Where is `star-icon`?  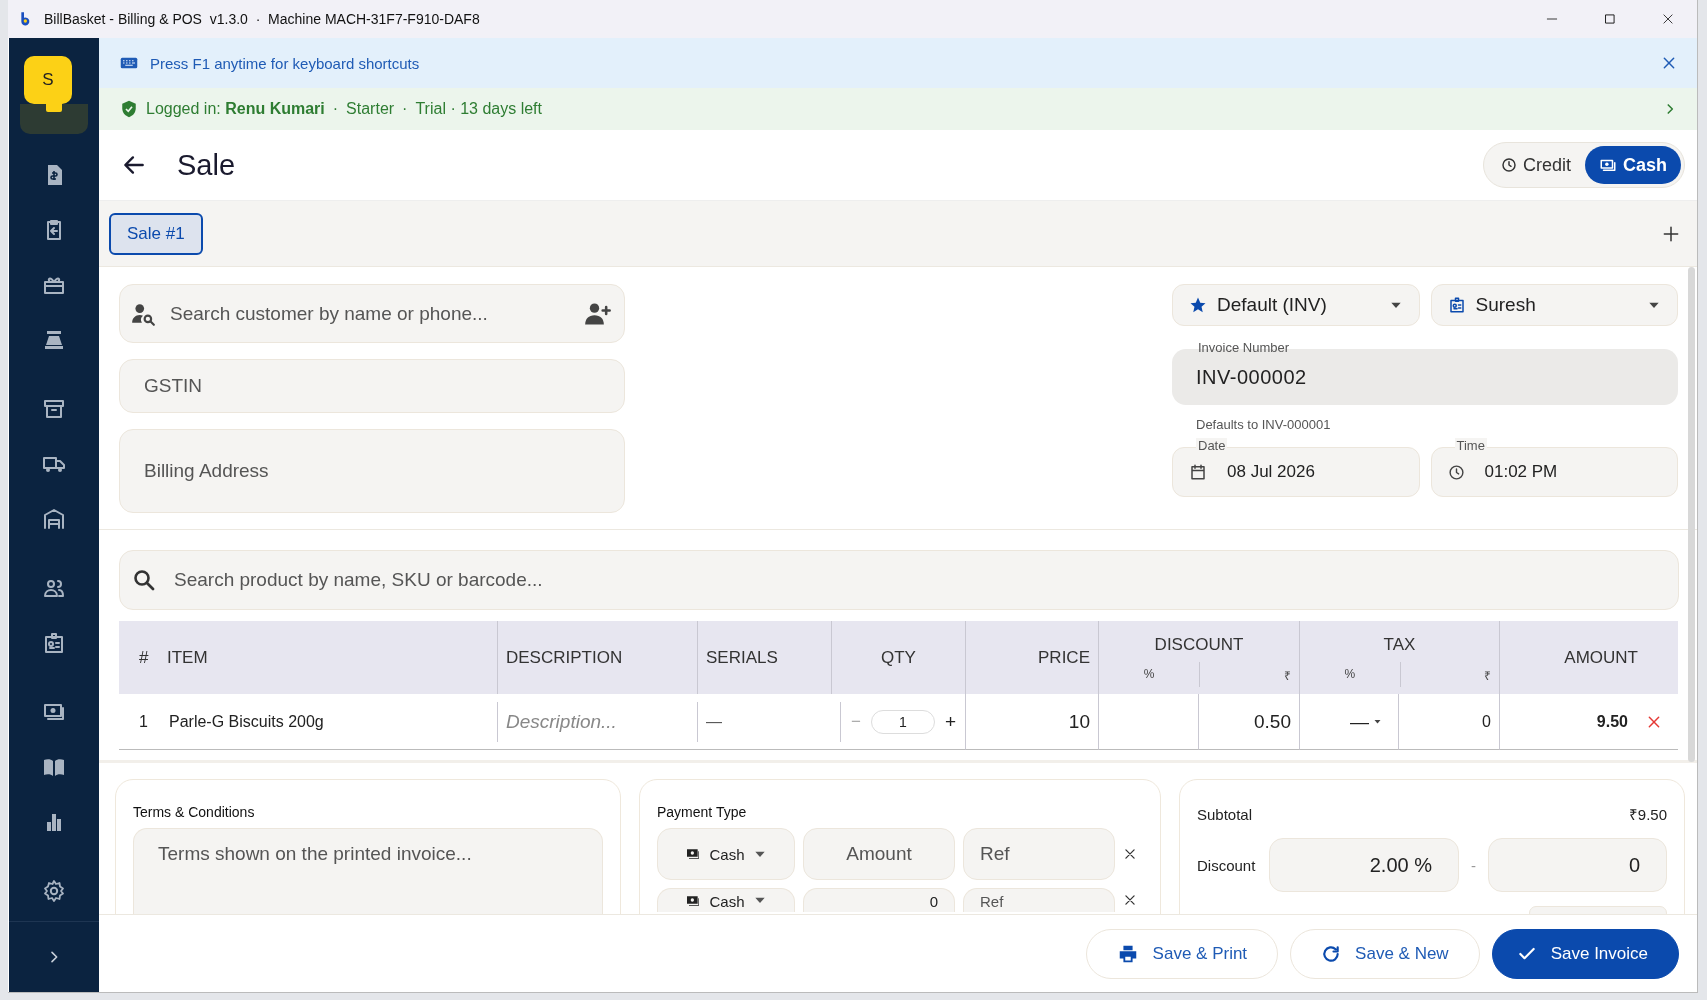 star-icon is located at coordinates (1198, 305).